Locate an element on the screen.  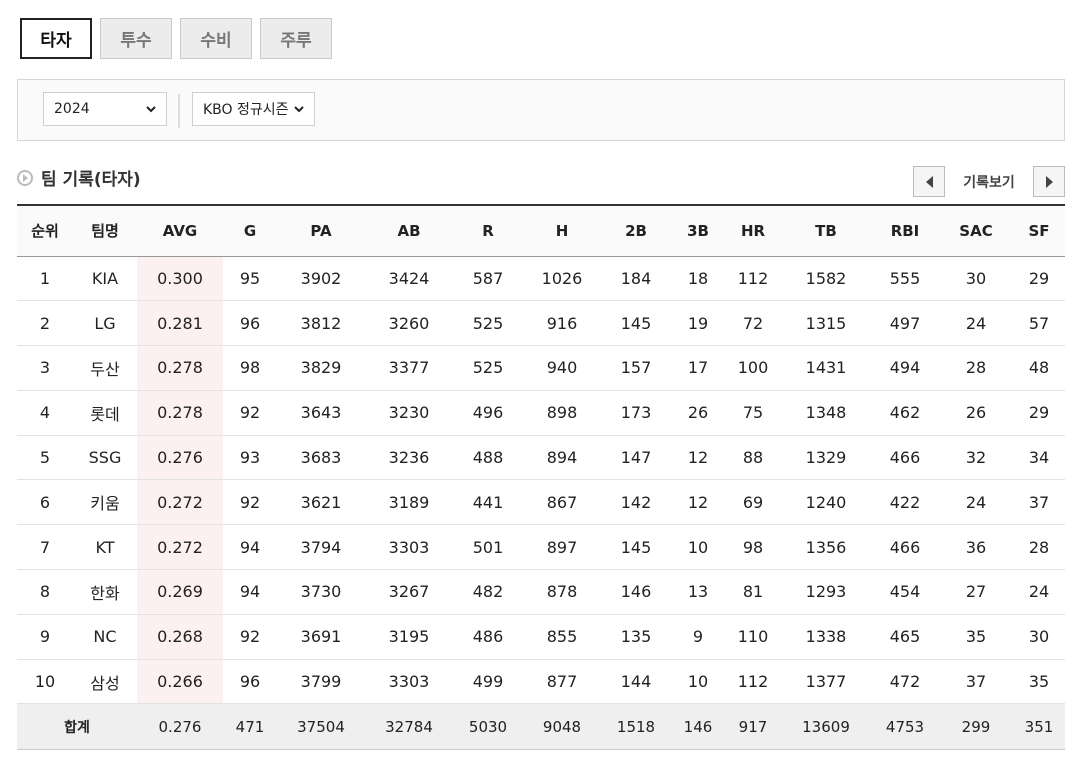
table-cell: 441 is located at coordinates (488, 502).